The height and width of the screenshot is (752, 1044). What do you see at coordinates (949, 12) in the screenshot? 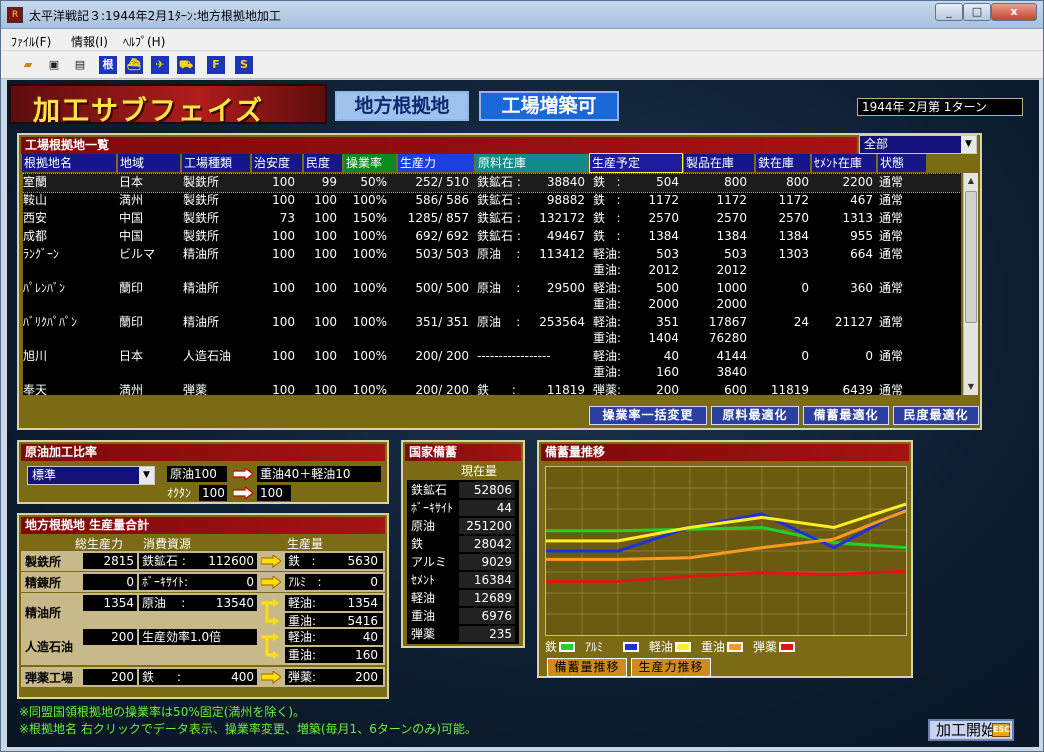
I see `minimize-button: _` at bounding box center [949, 12].